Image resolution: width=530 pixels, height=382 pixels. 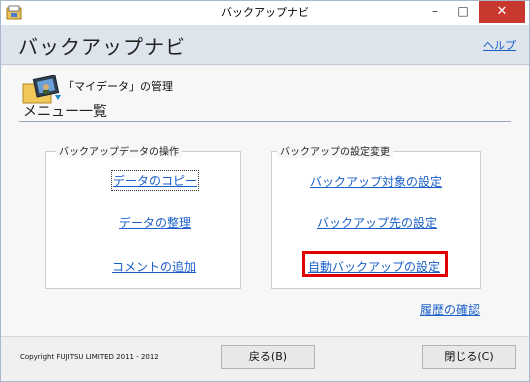 I want to click on menu-divider, so click(x=265, y=121).